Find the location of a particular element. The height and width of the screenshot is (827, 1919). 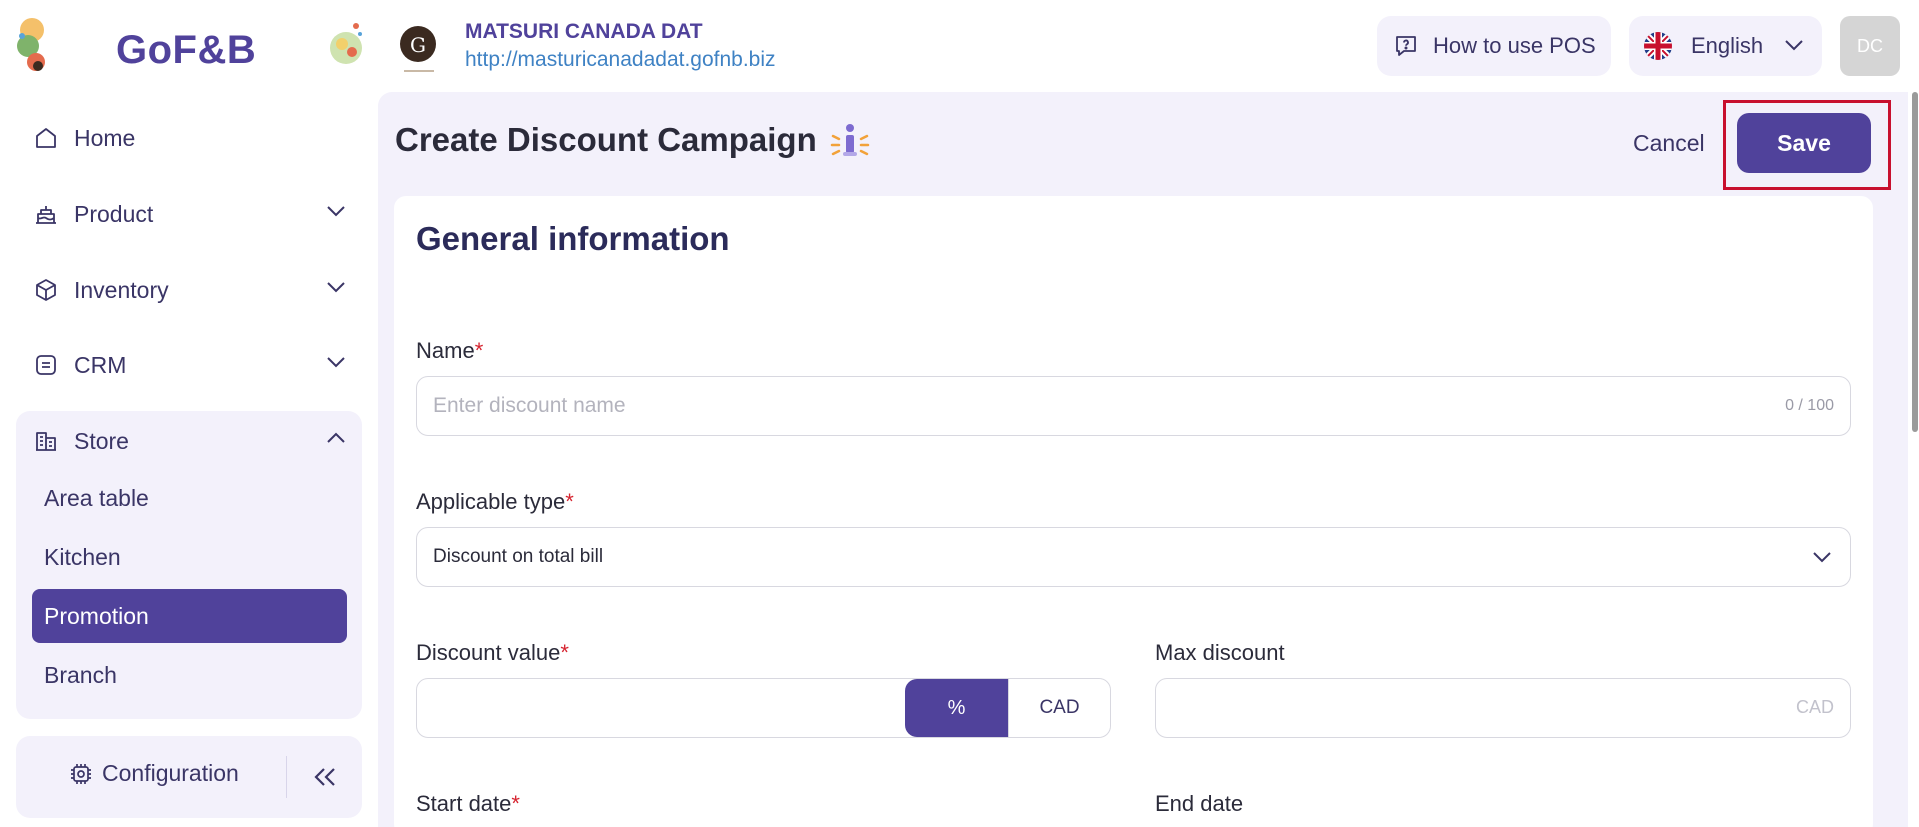

discount-value-label: Discount value* is located at coordinates (492, 653).